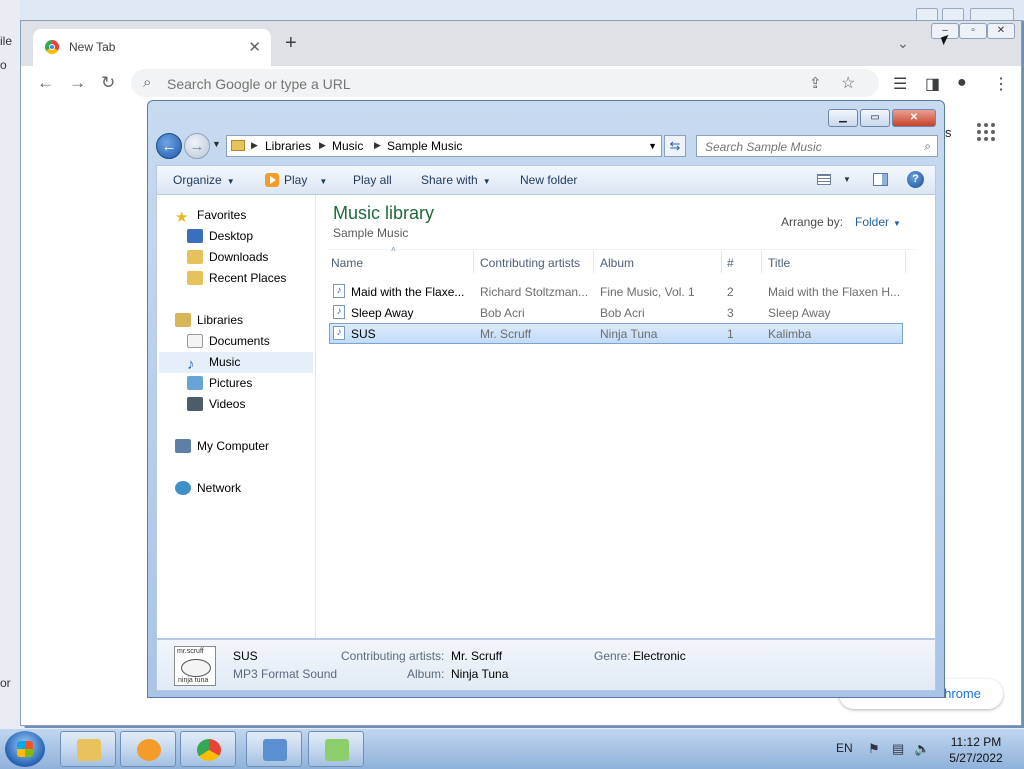 This screenshot has height=769, width=1024. I want to click on nav-item-my-computer: My Computer, so click(222, 446).